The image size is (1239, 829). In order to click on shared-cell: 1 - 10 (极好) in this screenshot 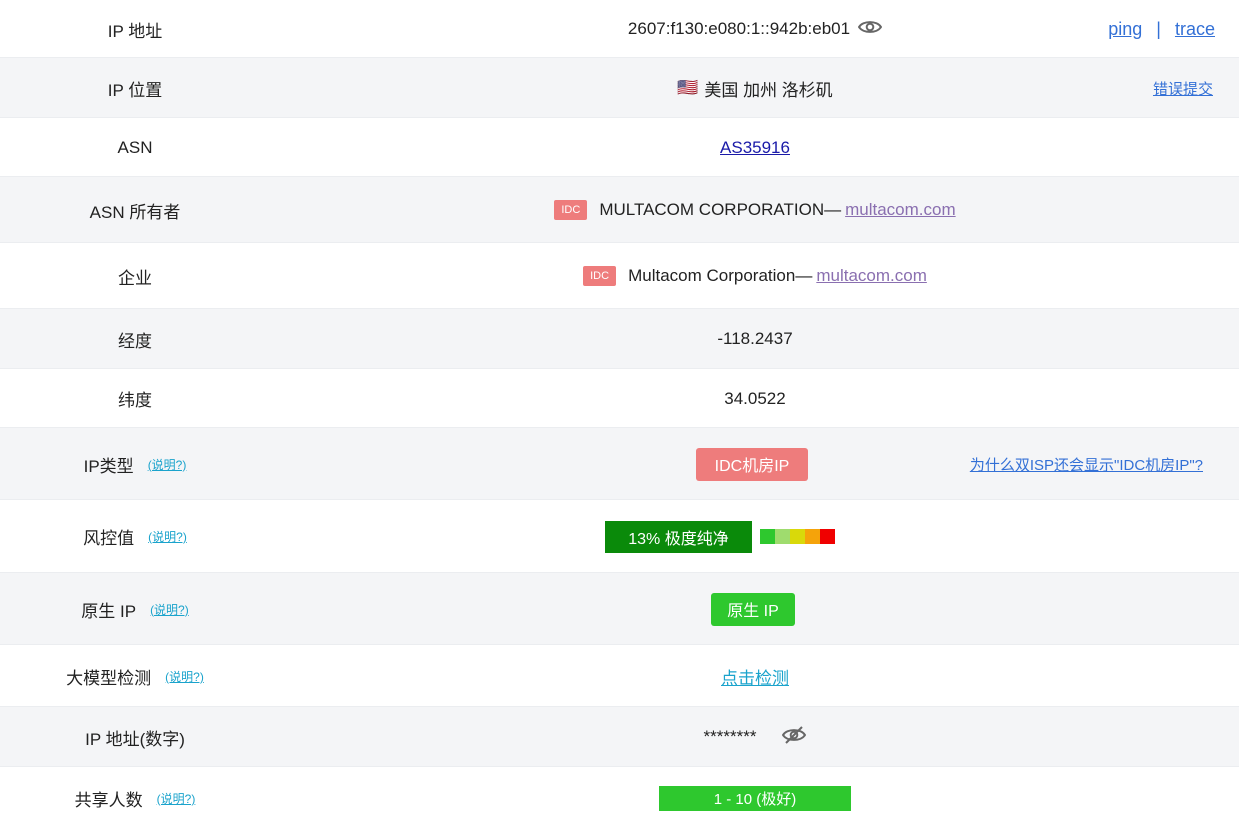, I will do `click(755, 798)`.